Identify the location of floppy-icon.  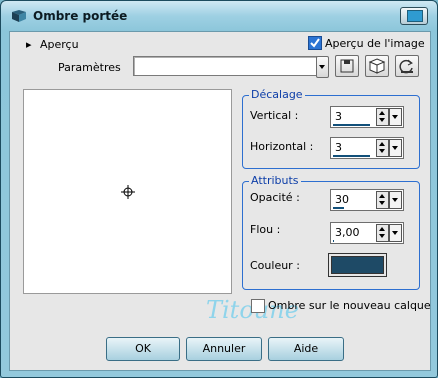
(347, 66).